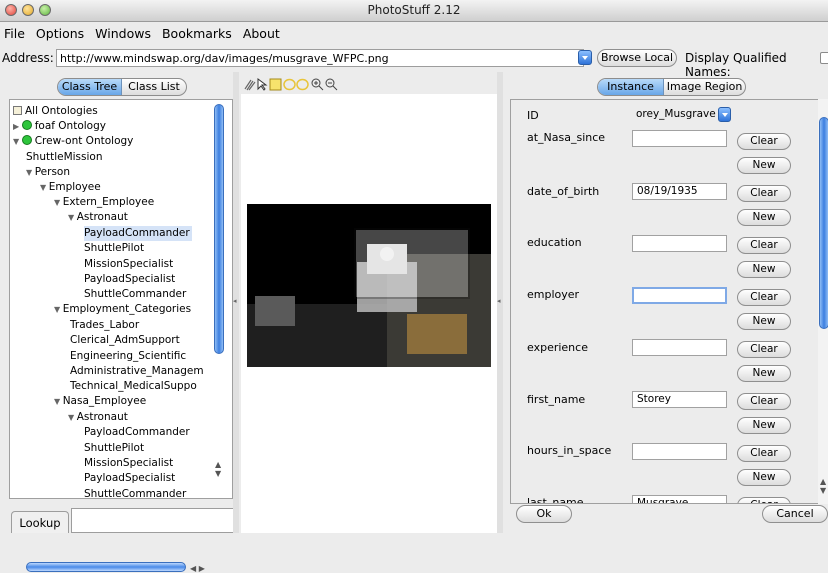 This screenshot has width=828, height=573. I want to click on tree-node: Trades_Labor, so click(104, 325).